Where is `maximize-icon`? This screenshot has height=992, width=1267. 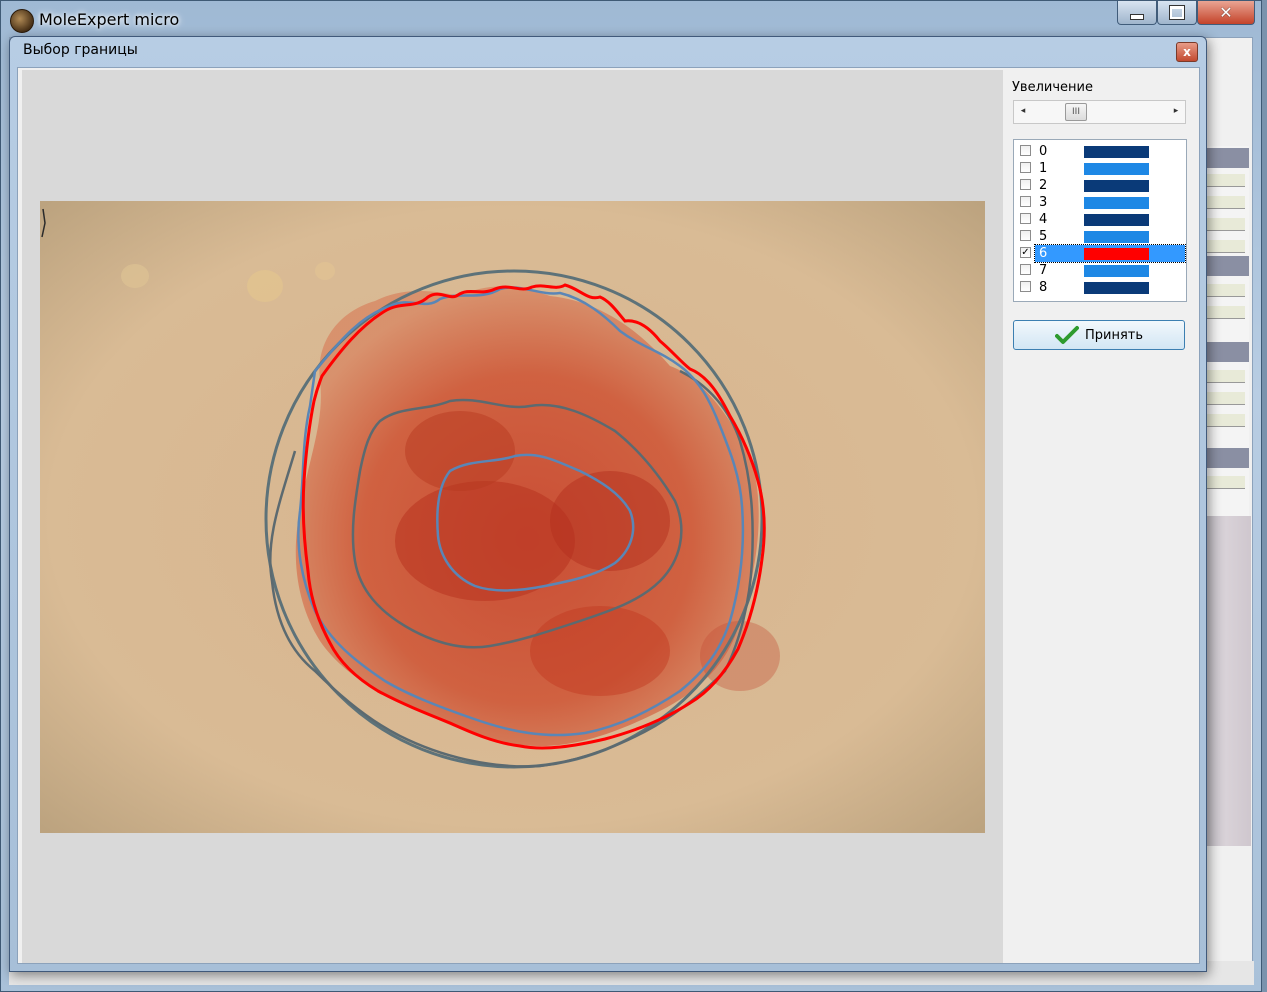 maximize-icon is located at coordinates (1177, 12).